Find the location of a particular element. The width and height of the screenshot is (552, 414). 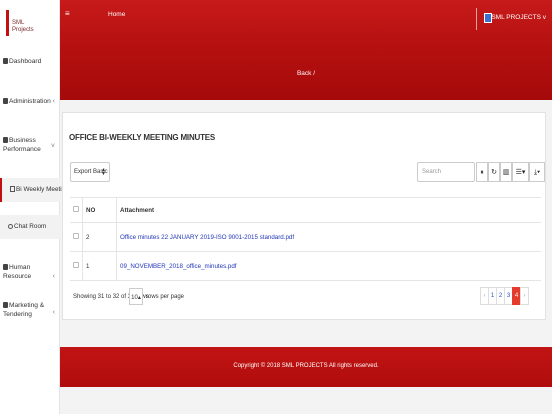

select-all-checkbox is located at coordinates (76, 209).